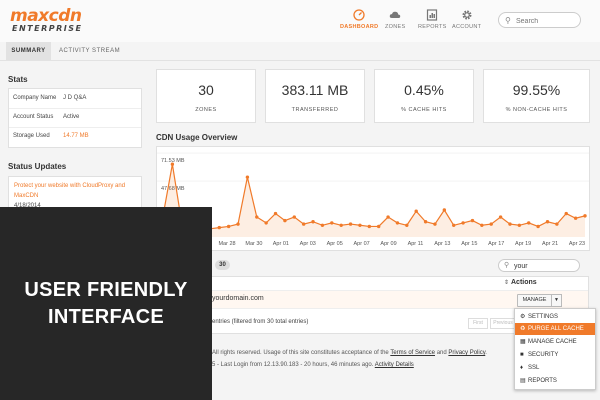  I want to click on dashboard-icon, so click(359, 15).